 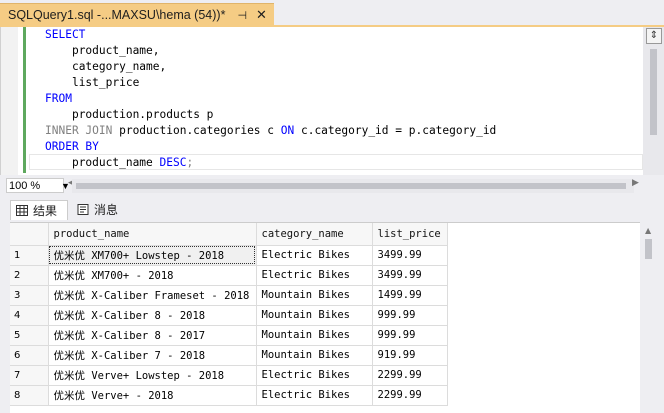 I want to click on editor-status-row: 100 % ▼ ◀ ▶, so click(x=332, y=186).